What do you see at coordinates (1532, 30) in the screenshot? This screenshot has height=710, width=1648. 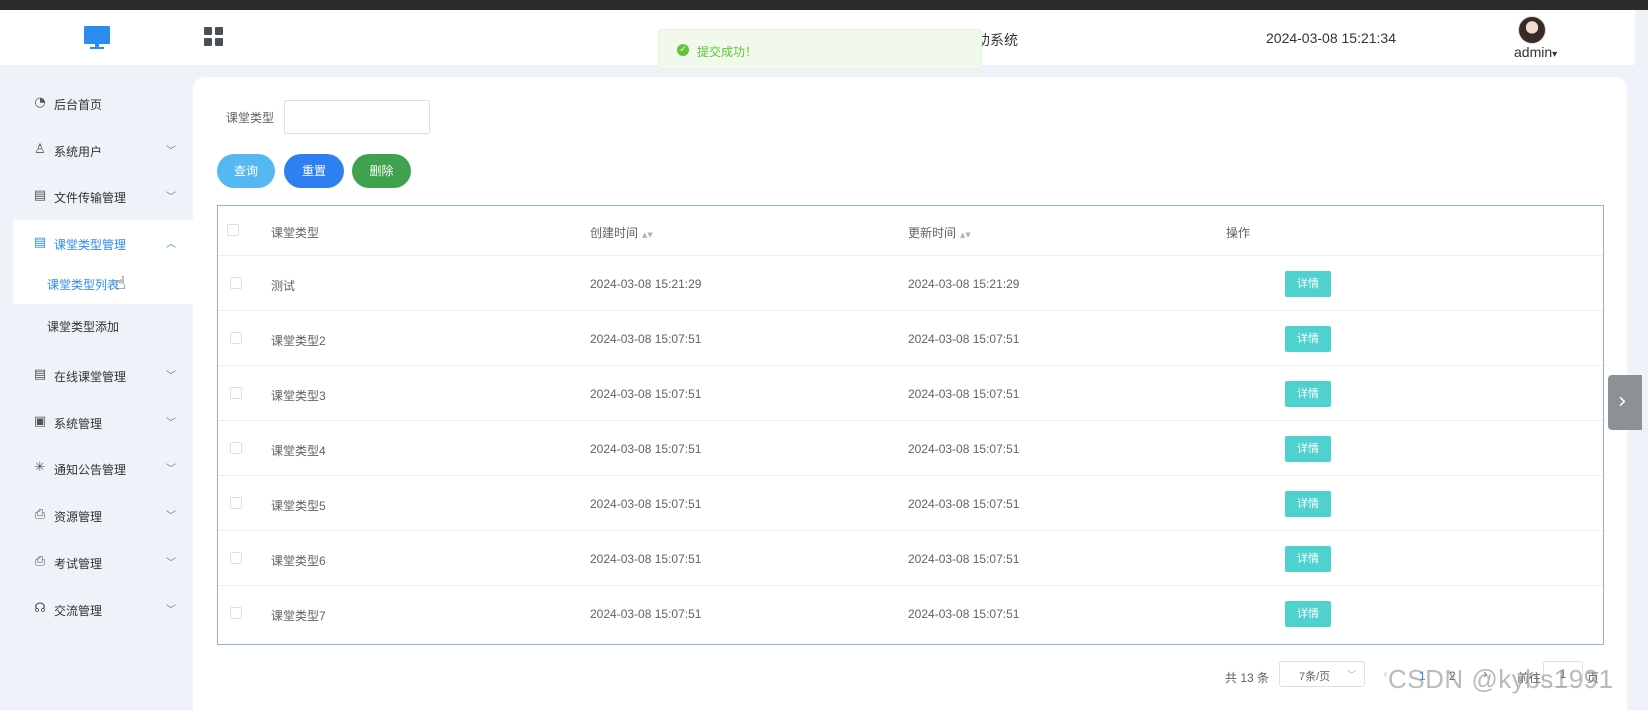 I see `user-avatar` at bounding box center [1532, 30].